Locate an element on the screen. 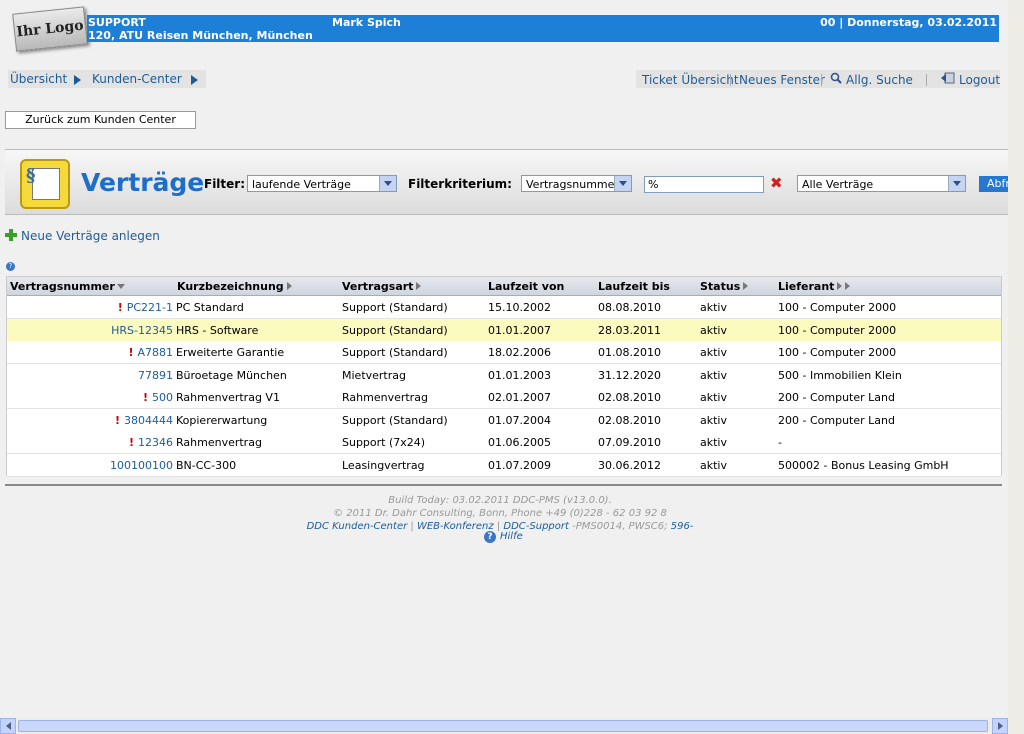 The image size is (1024, 734). column-header-vertragsart: Vertragsart is located at coordinates (382, 286).